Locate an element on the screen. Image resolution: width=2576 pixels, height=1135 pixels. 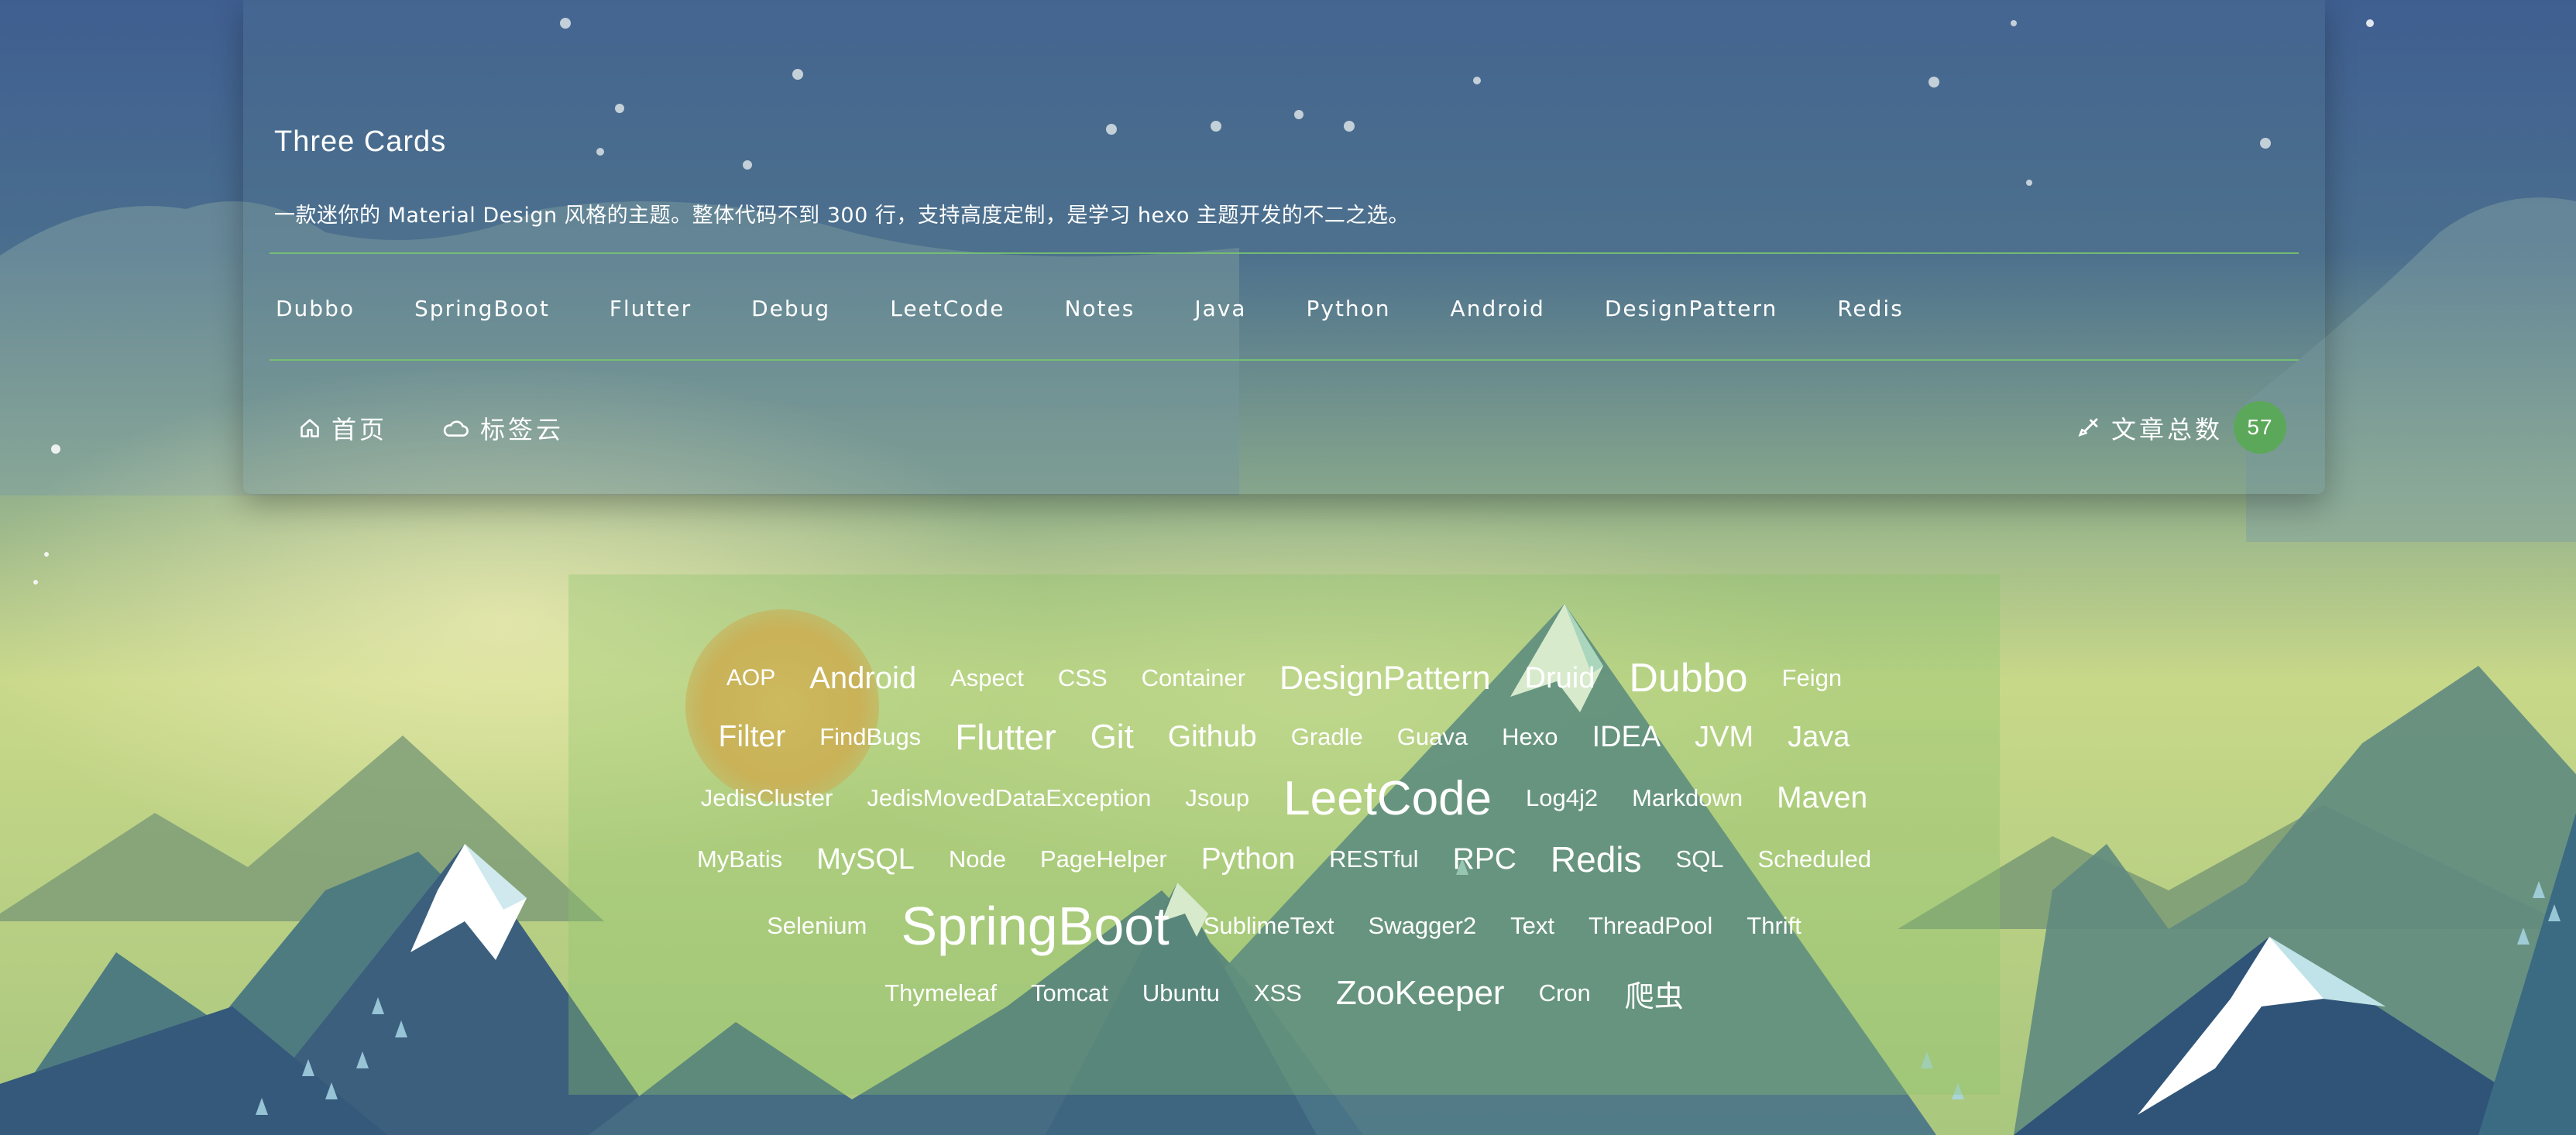
tag-link: ThreadPool is located at coordinates (1650, 926).